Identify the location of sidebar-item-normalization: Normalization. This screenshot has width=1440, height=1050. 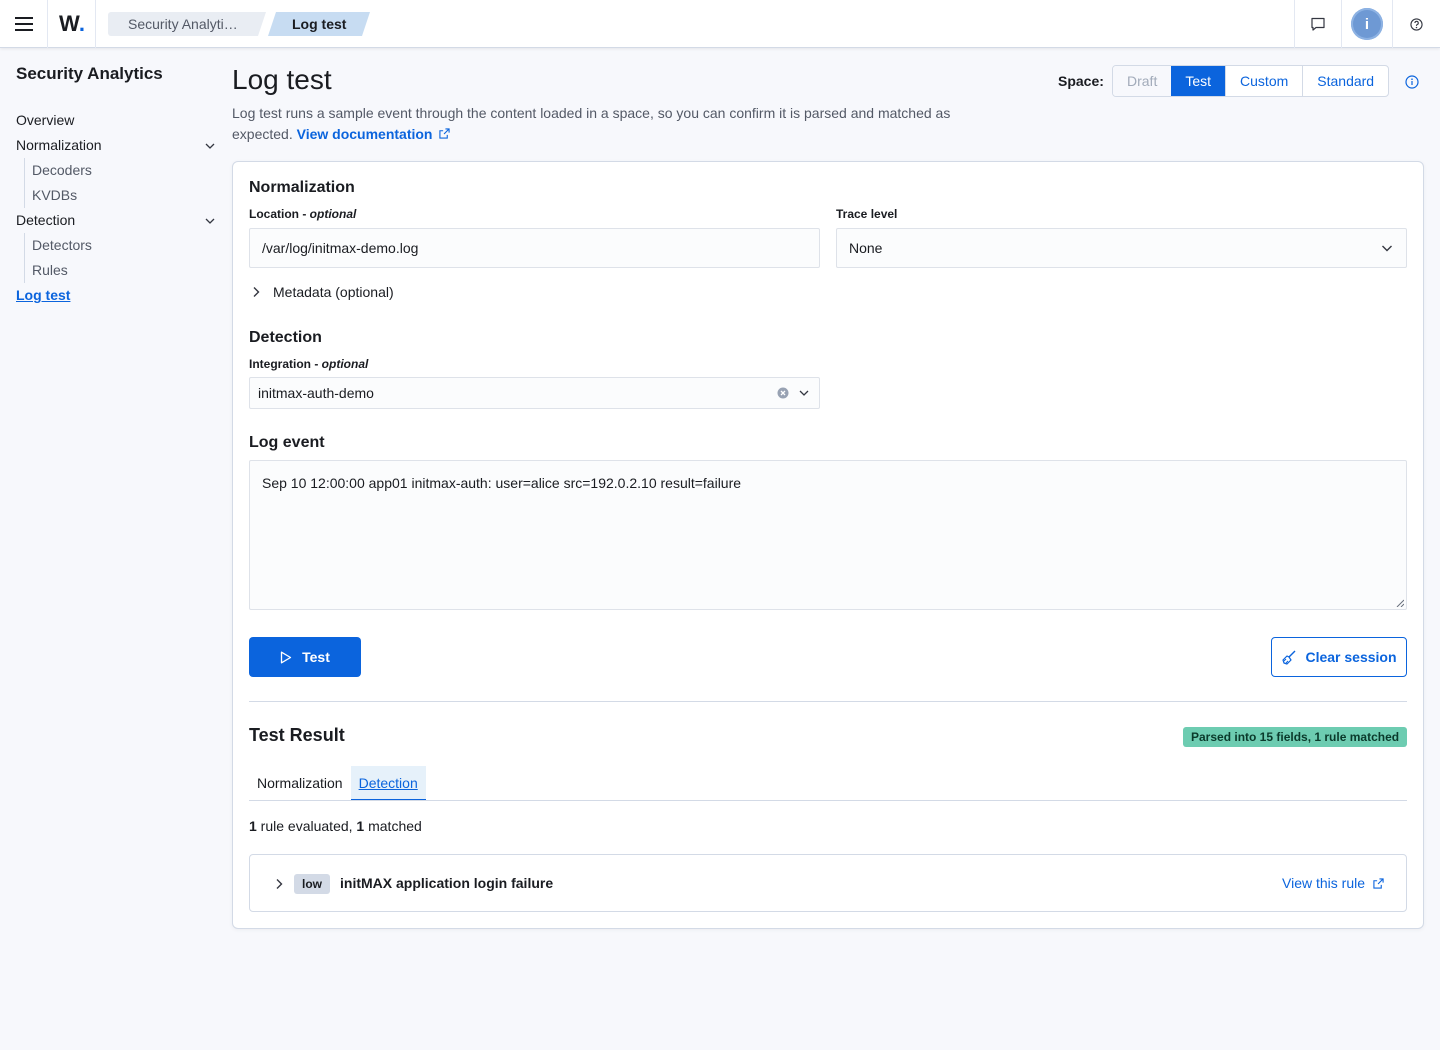
(59, 145).